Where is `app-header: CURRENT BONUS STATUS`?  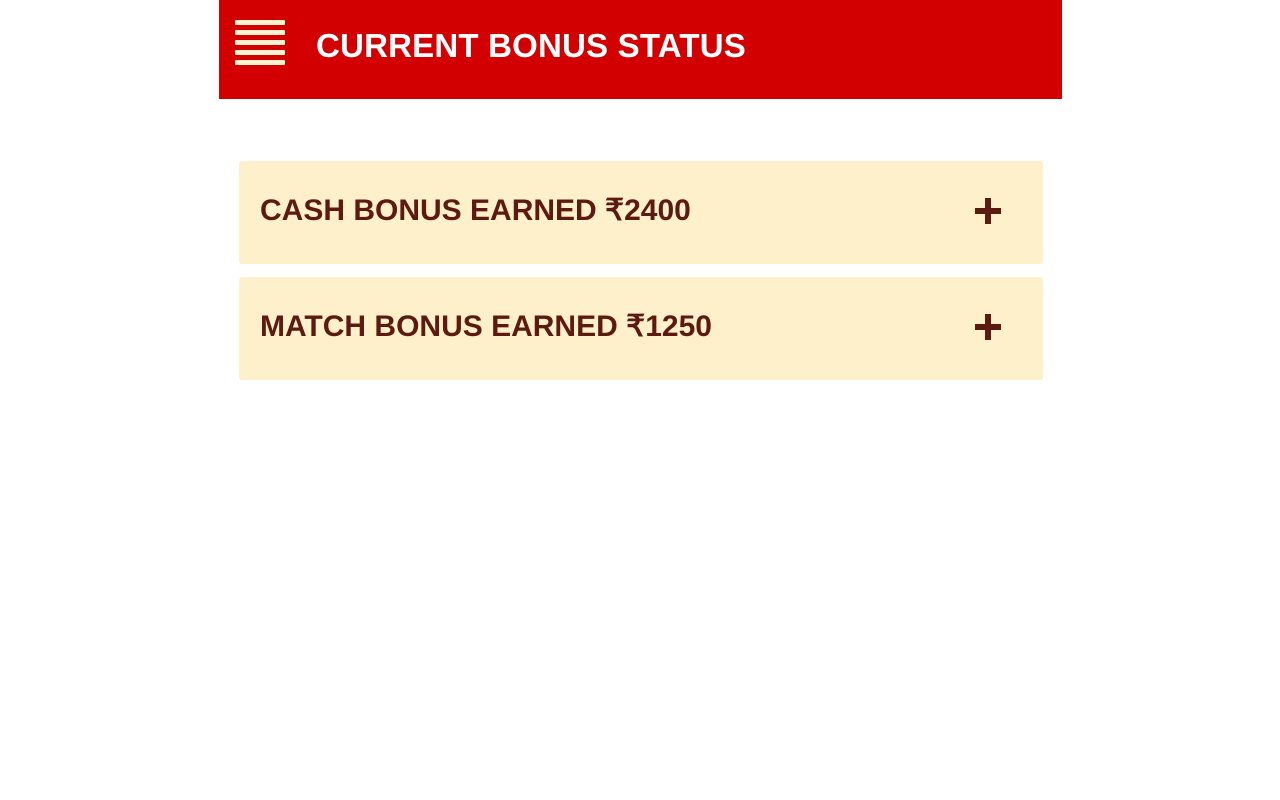
app-header: CURRENT BONUS STATUS is located at coordinates (640, 49).